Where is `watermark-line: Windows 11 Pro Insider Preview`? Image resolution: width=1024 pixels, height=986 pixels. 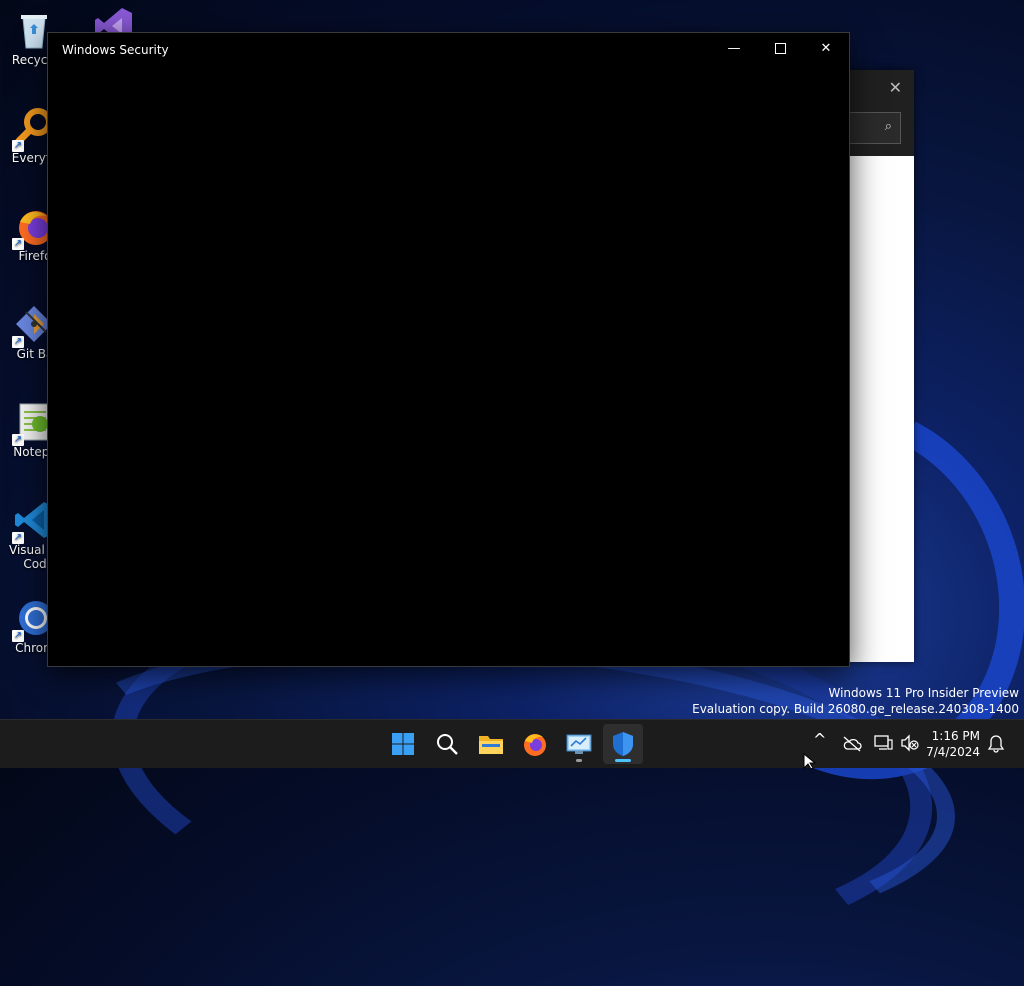
watermark-line: Windows 11 Pro Insider Preview is located at coordinates (923, 693).